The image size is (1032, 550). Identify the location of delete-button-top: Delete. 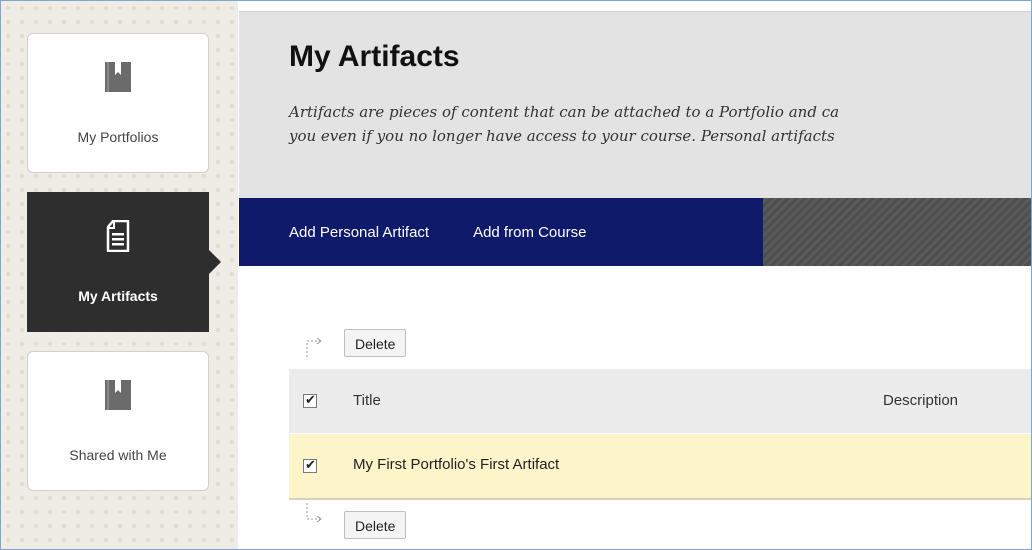
(375, 343).